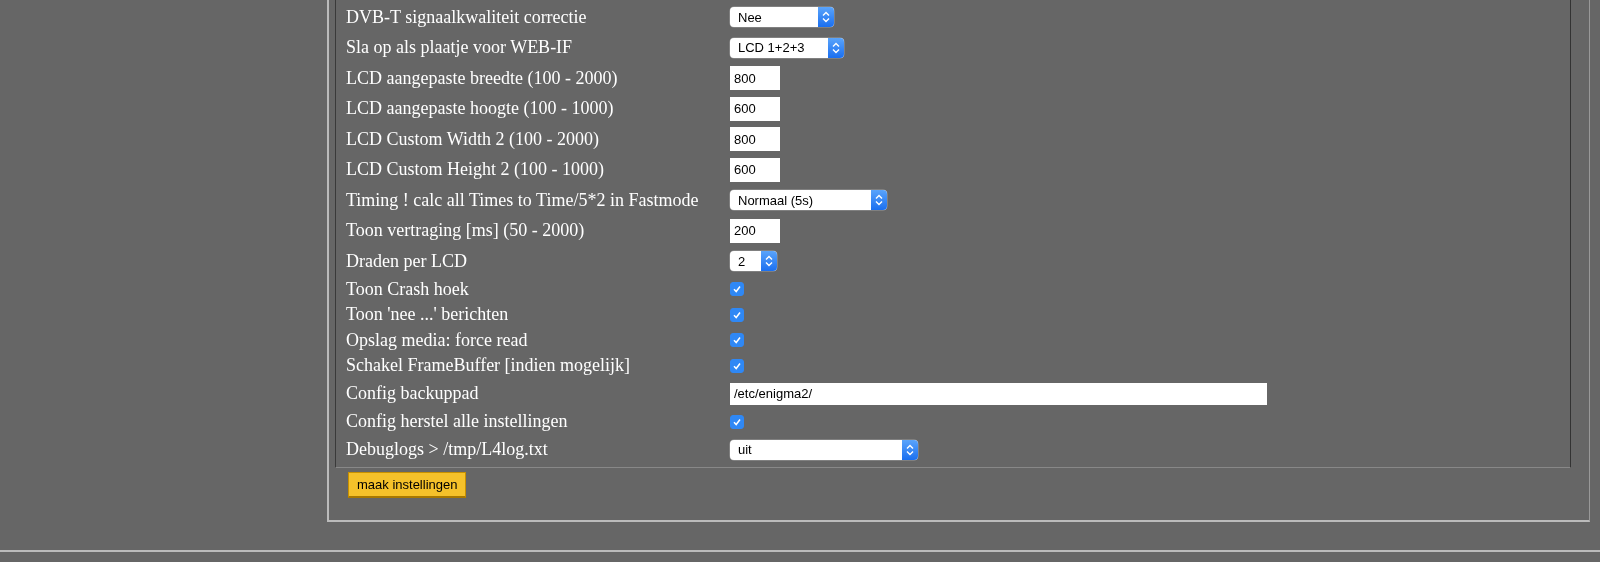 The image size is (1600, 562). I want to click on setting-label: Debuglogs > /tmp/L4log.txt, so click(447, 450).